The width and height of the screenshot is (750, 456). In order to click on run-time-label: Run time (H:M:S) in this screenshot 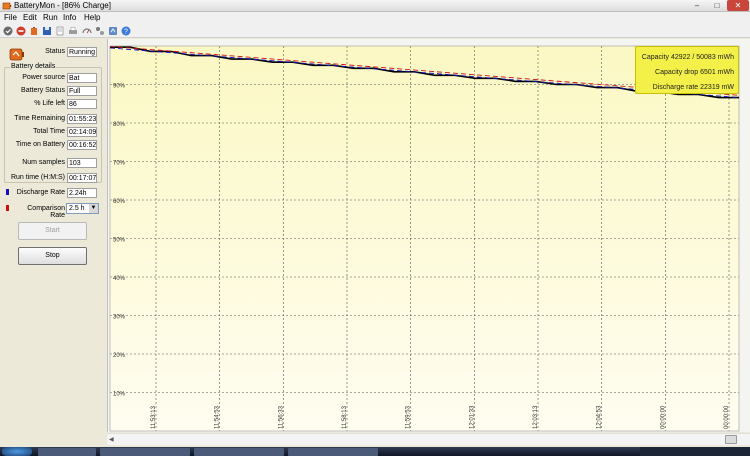, I will do `click(37, 177)`.